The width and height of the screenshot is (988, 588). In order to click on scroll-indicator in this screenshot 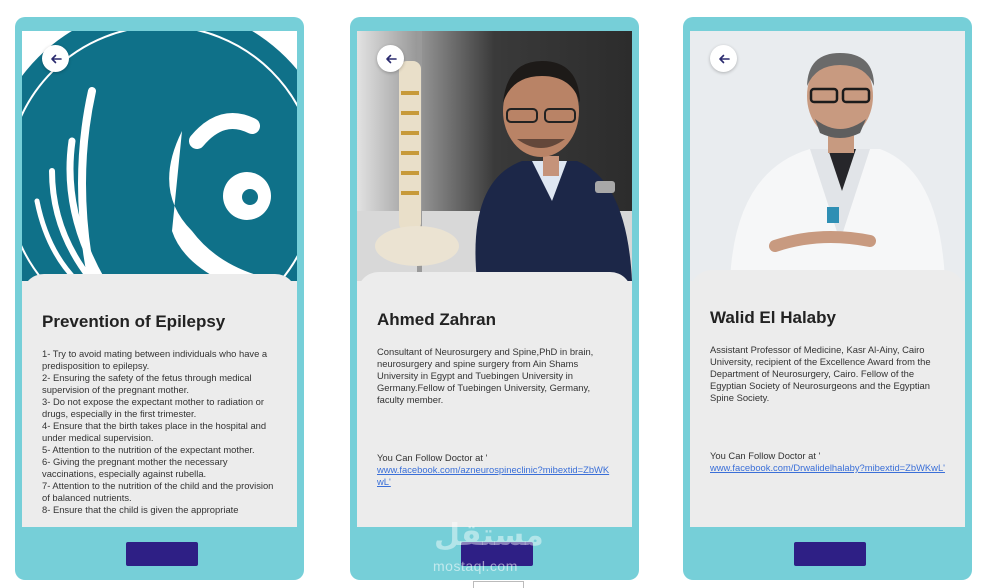, I will do `click(498, 584)`.